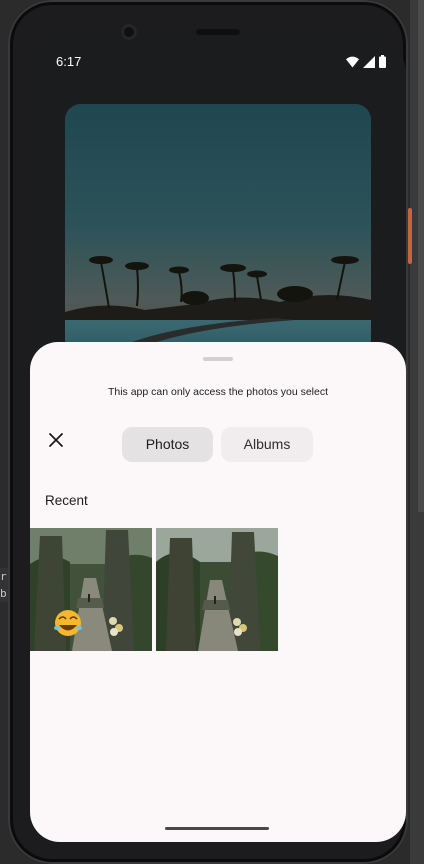 This screenshot has width=424, height=864. I want to click on phone-side-button, so click(410, 236).